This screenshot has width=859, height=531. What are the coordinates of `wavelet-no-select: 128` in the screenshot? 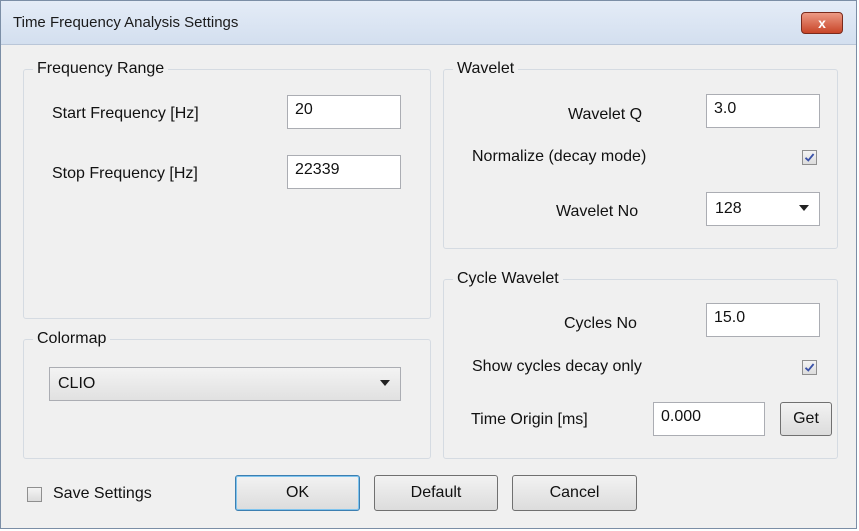 It's located at (763, 209).